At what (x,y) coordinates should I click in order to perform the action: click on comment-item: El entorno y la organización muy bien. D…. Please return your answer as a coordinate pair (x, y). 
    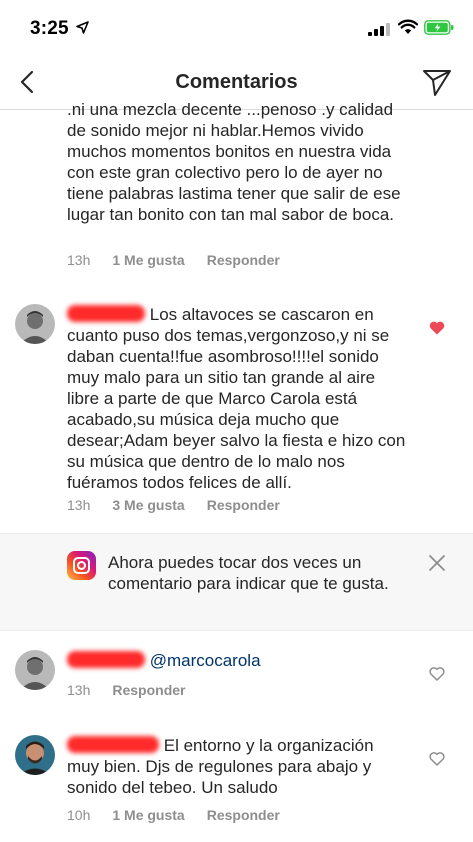
    Looking at the image, I should click on (237, 766).